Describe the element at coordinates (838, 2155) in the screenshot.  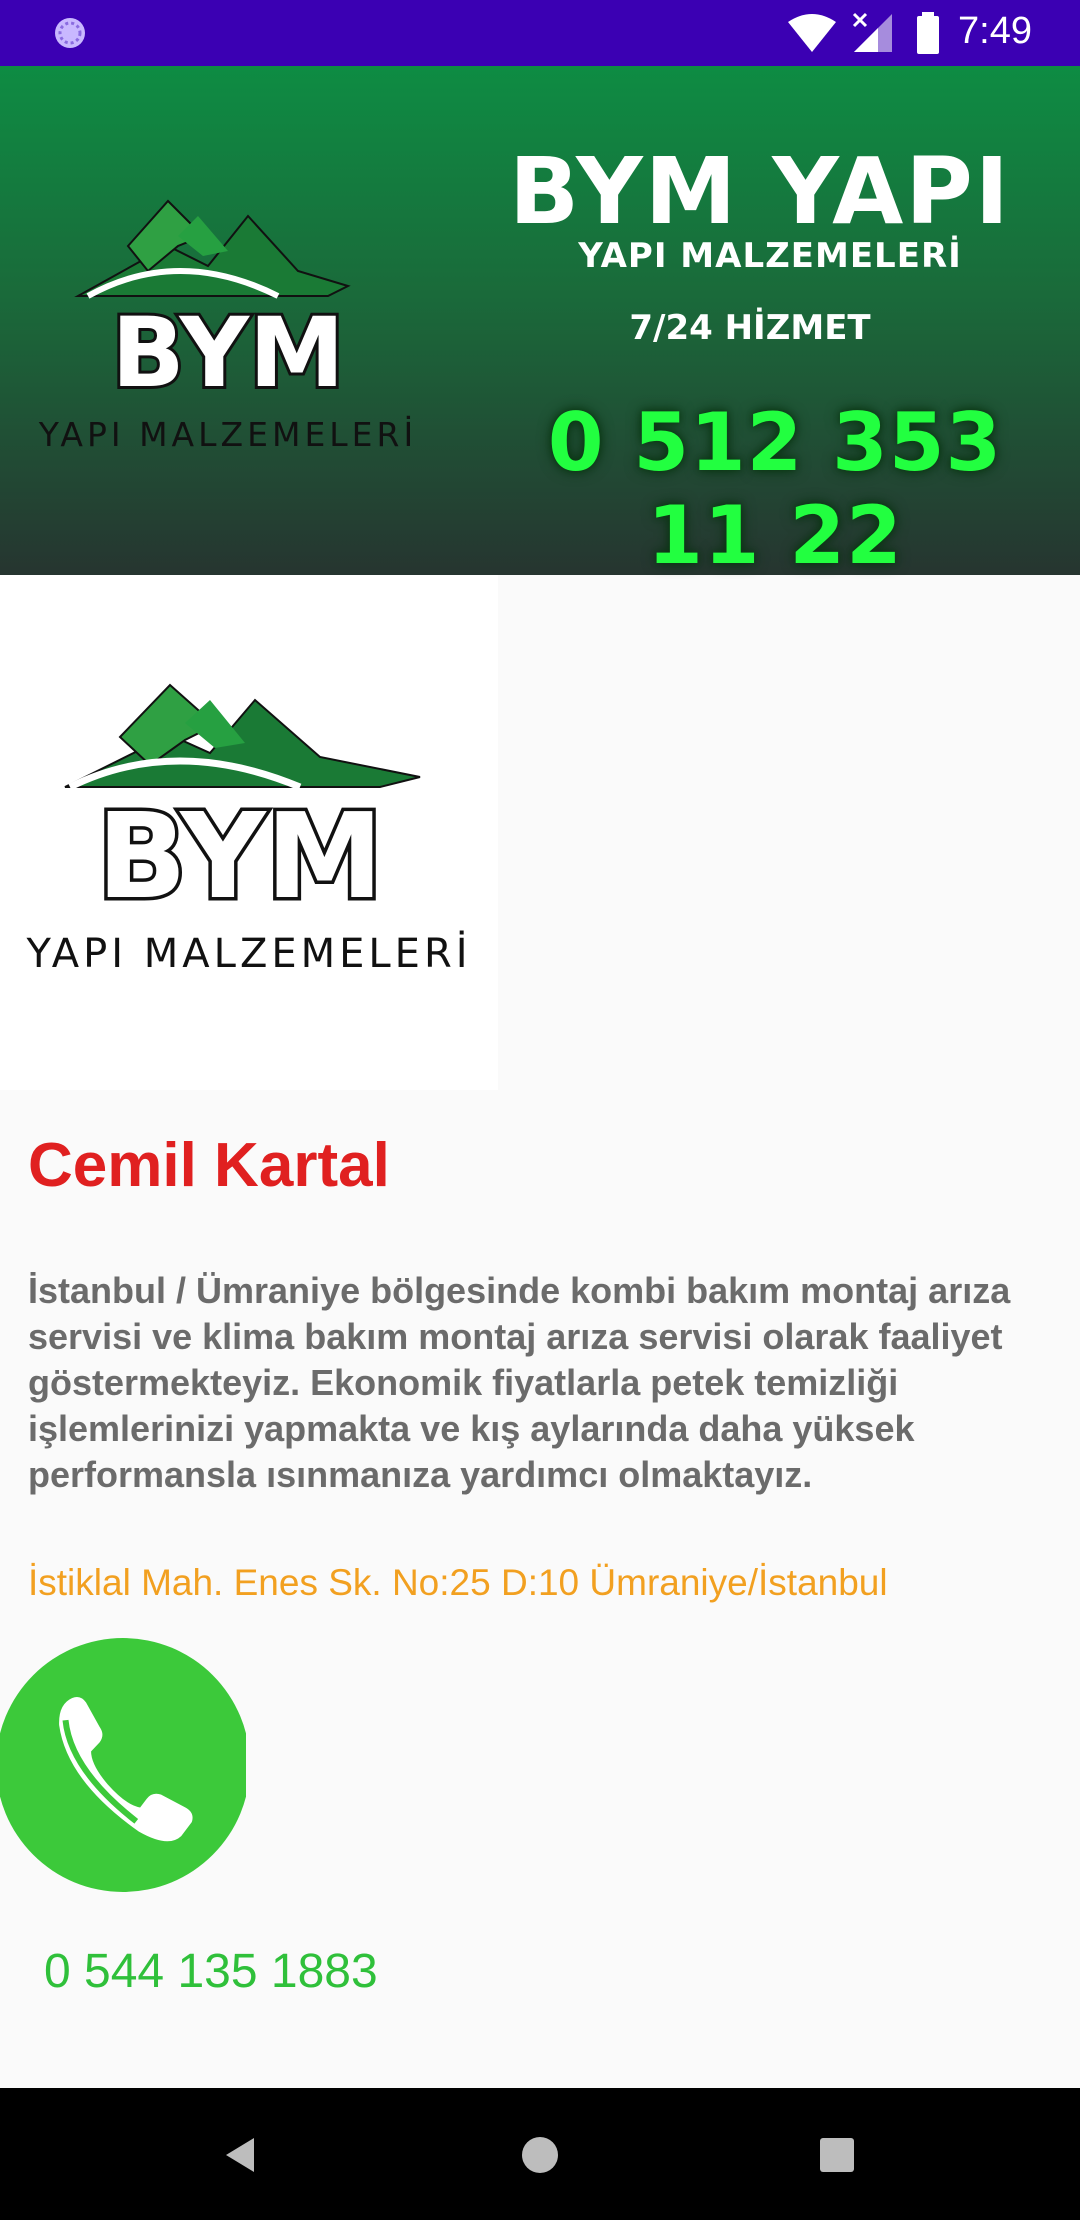
I see `recents-icon` at that location.